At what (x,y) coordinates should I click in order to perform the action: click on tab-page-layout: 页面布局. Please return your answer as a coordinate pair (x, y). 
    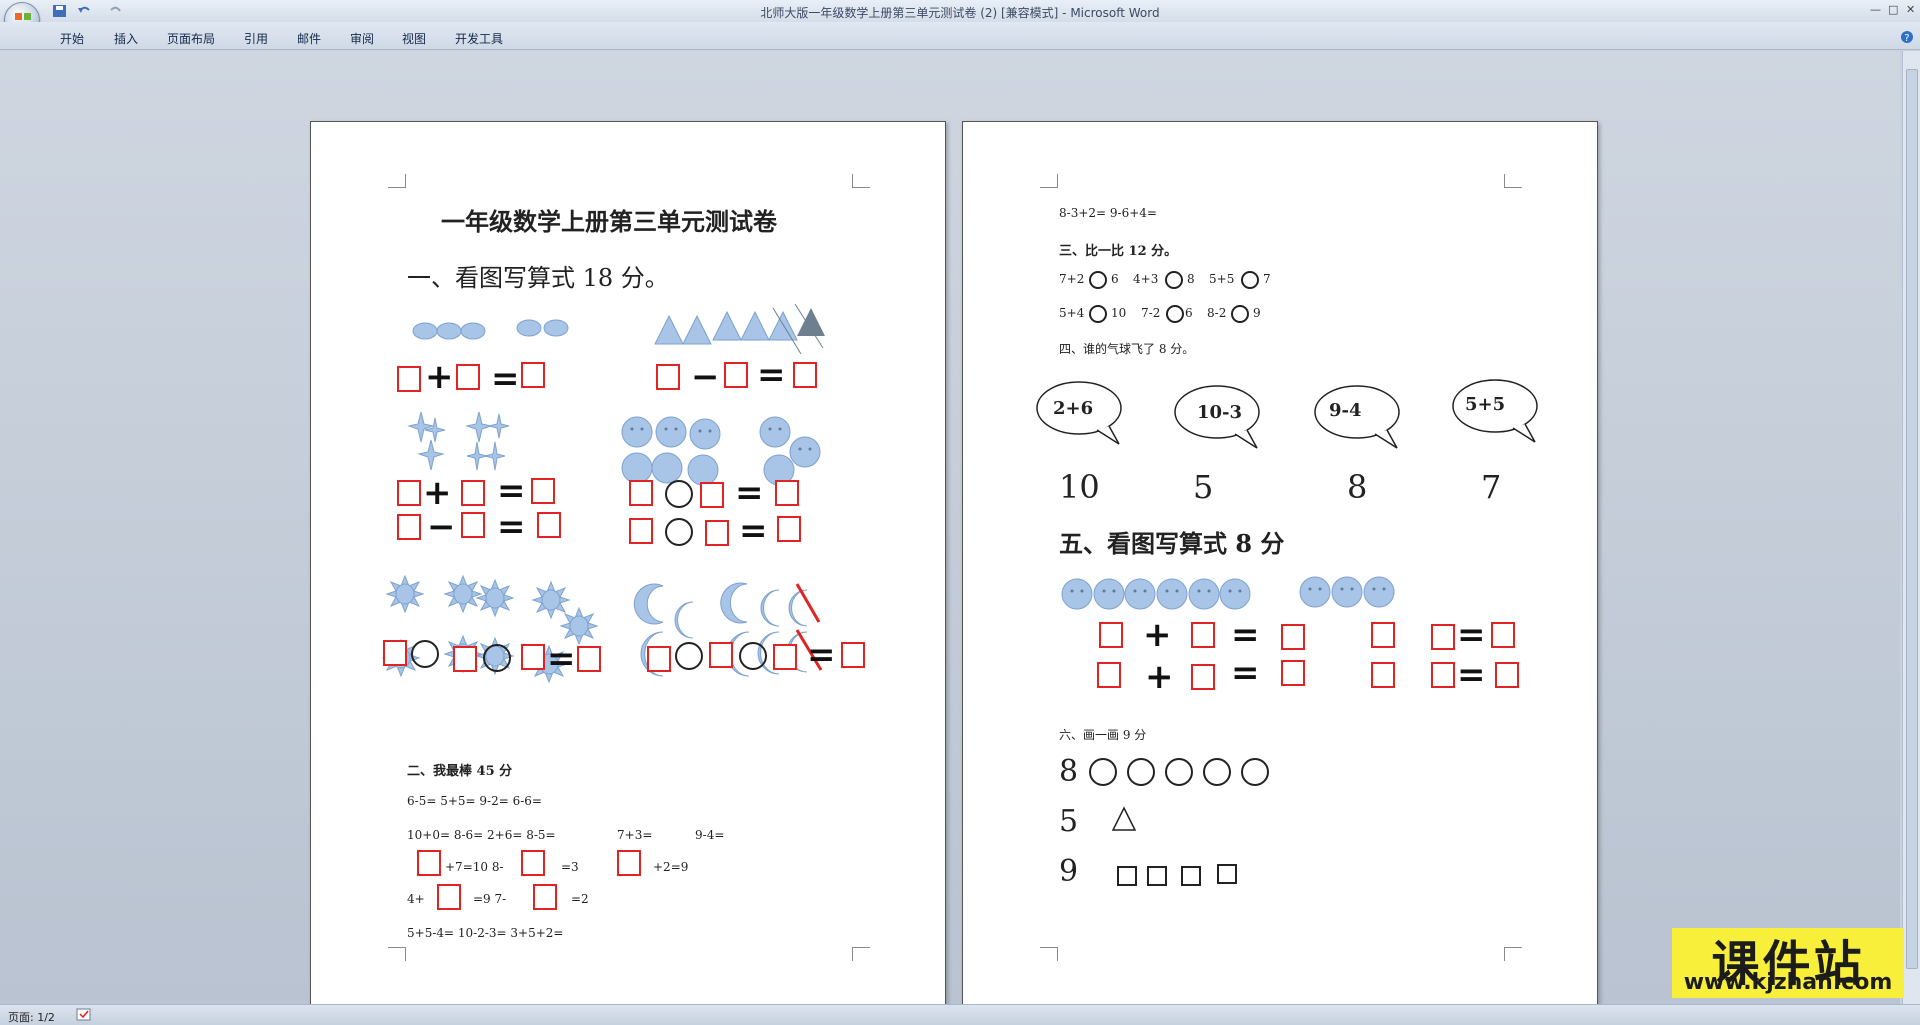
    Looking at the image, I should click on (191, 38).